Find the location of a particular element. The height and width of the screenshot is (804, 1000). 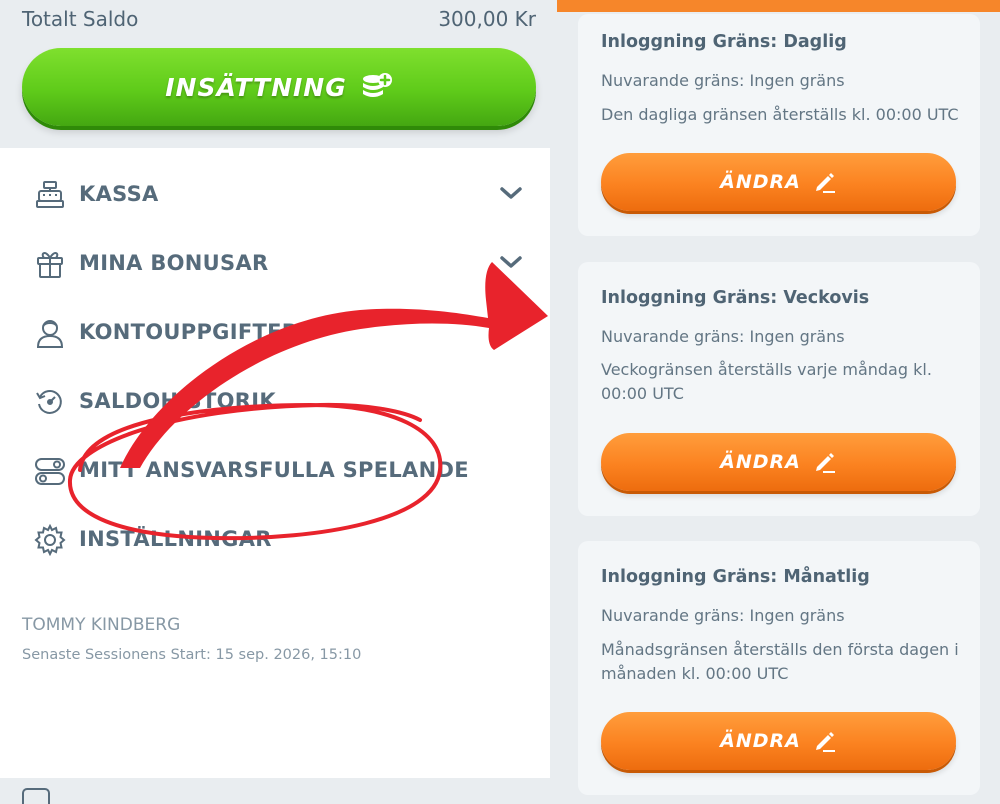

menu-item-saldohistorik: SALDOHISTORIK is located at coordinates (275, 401).